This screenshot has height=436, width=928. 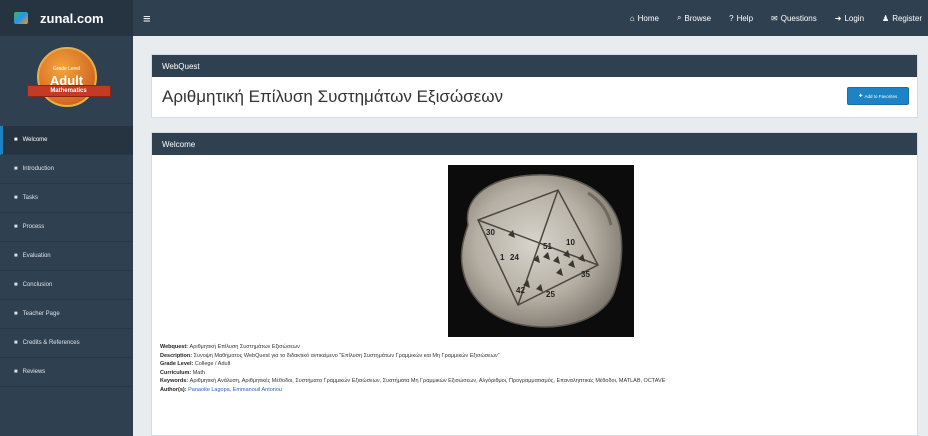 What do you see at coordinates (698, 18) in the screenshot?
I see `nav-browse-label: Browse` at bounding box center [698, 18].